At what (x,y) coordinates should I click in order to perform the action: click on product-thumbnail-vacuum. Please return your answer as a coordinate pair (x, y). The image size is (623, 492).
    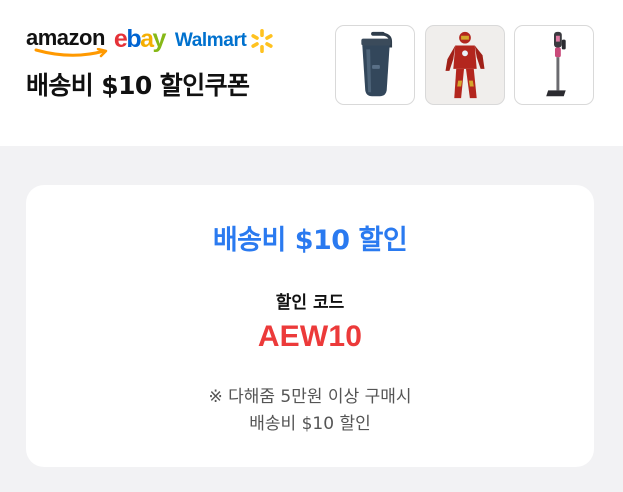
    Looking at the image, I should click on (554, 65).